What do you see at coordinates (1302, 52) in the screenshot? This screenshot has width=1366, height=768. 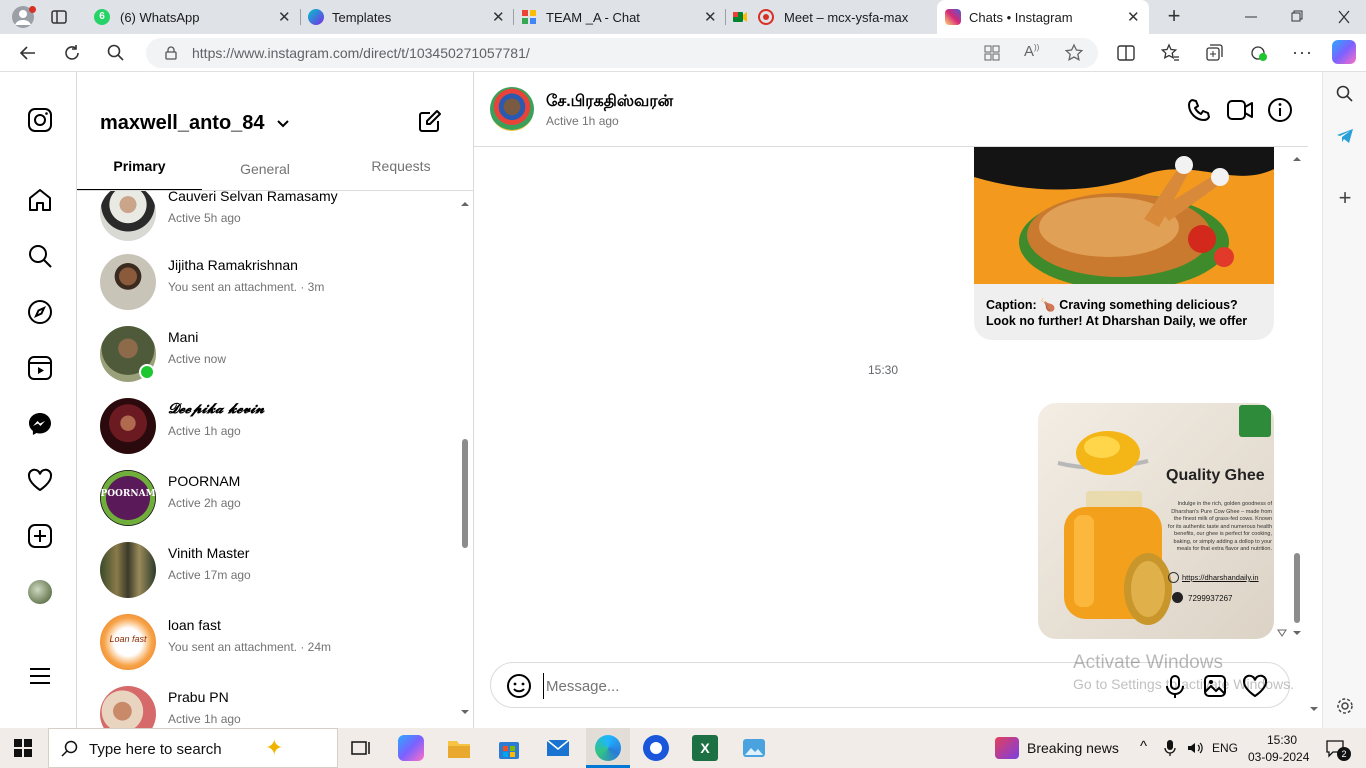 I see `more-menu-icon: ···` at bounding box center [1302, 52].